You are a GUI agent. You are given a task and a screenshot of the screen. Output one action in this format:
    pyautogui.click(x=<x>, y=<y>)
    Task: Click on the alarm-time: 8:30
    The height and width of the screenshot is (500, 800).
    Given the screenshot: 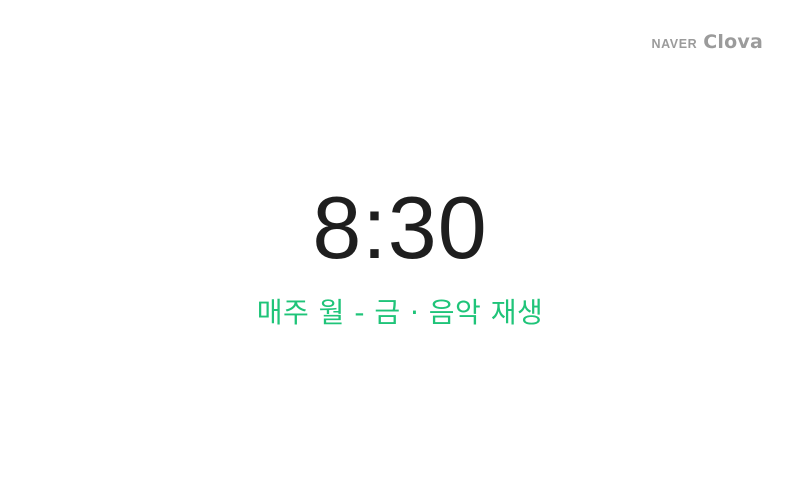 What is the action you would take?
    pyautogui.click(x=400, y=227)
    